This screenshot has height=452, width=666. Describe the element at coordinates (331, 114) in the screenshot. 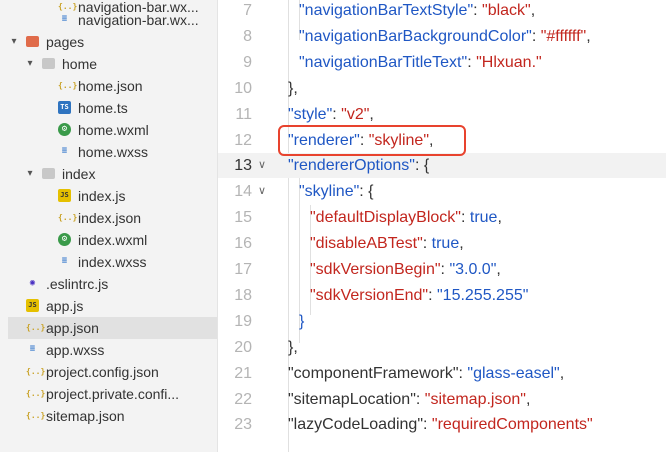

I see `code-text: "style": "v2",` at that location.